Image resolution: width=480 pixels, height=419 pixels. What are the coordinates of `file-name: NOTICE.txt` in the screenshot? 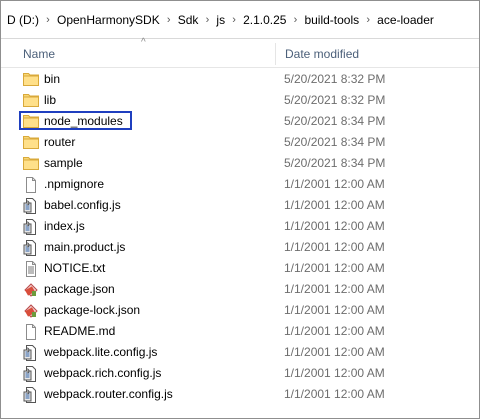 It's located at (74, 268).